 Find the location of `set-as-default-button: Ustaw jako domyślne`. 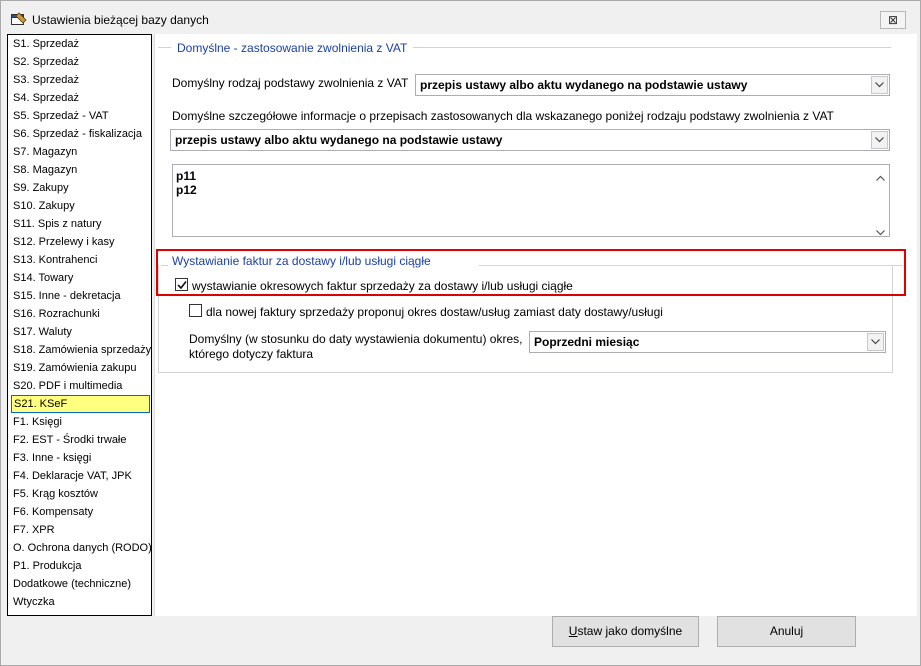

set-as-default-button: Ustaw jako domyślne is located at coordinates (625, 631).